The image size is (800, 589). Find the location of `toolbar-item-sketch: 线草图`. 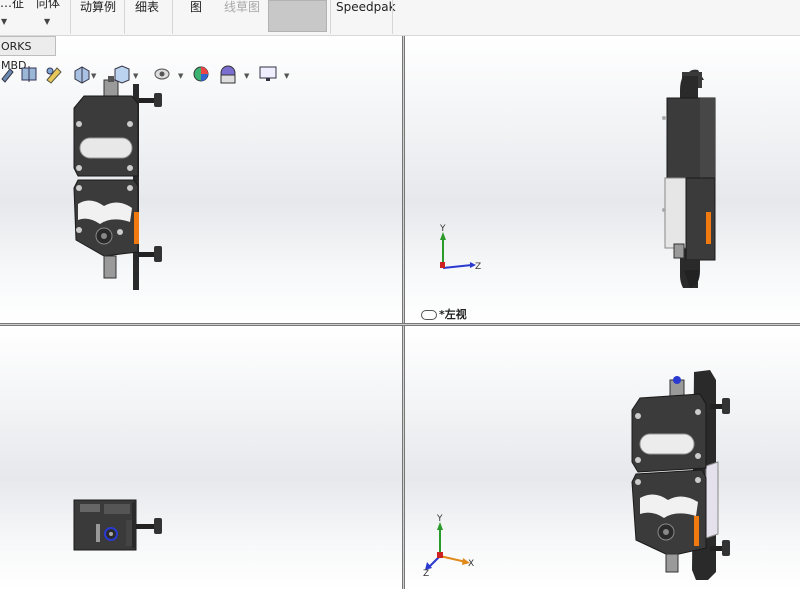

toolbar-item-sketch: 线草图 is located at coordinates (242, 7).